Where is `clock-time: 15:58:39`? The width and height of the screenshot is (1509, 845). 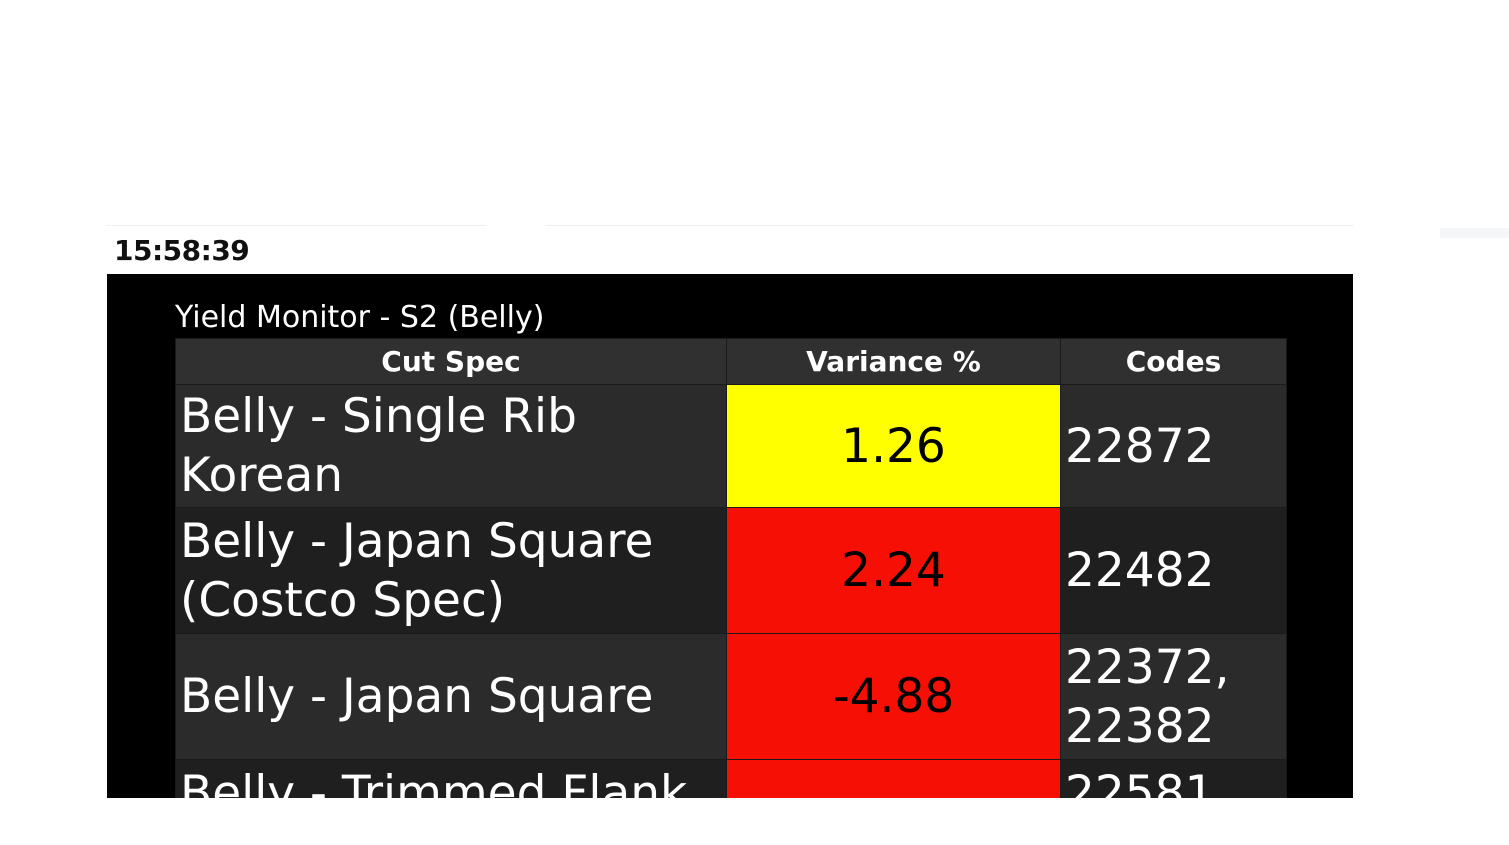
clock-time: 15:58:39 is located at coordinates (182, 250).